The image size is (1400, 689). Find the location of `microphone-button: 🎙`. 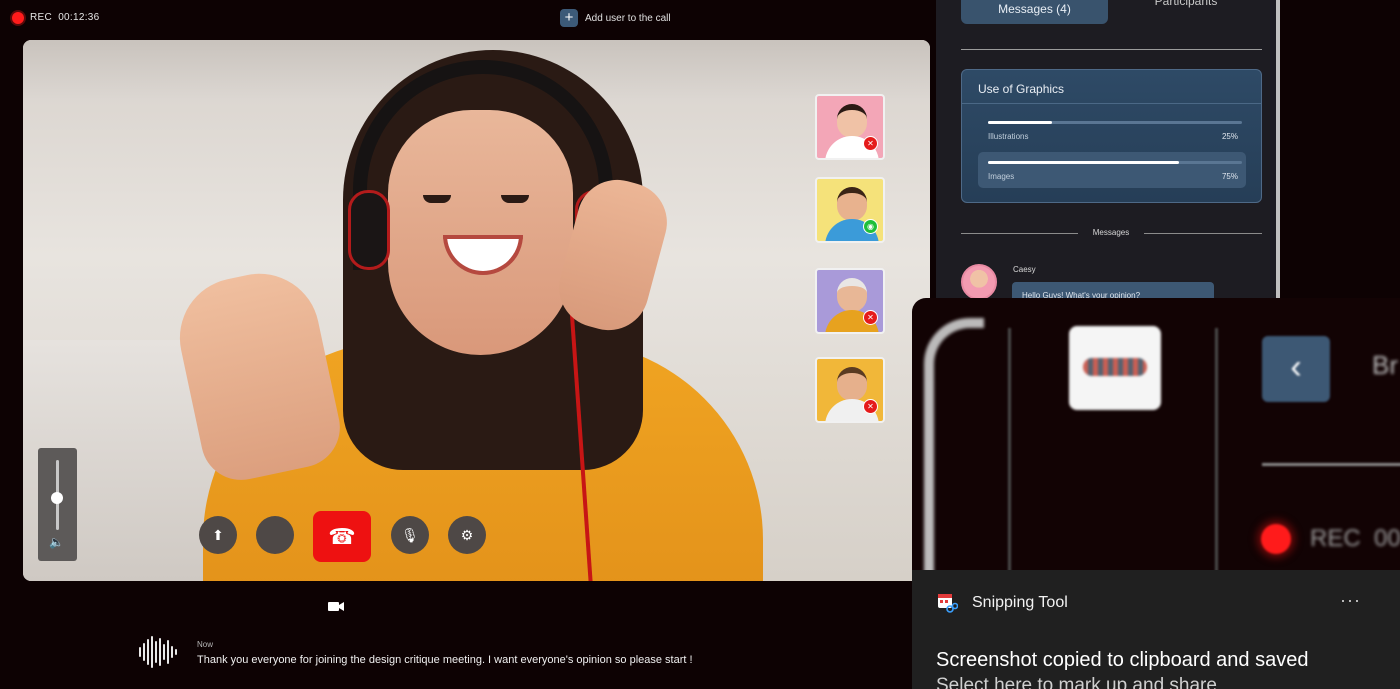

microphone-button: 🎙 is located at coordinates (410, 535).